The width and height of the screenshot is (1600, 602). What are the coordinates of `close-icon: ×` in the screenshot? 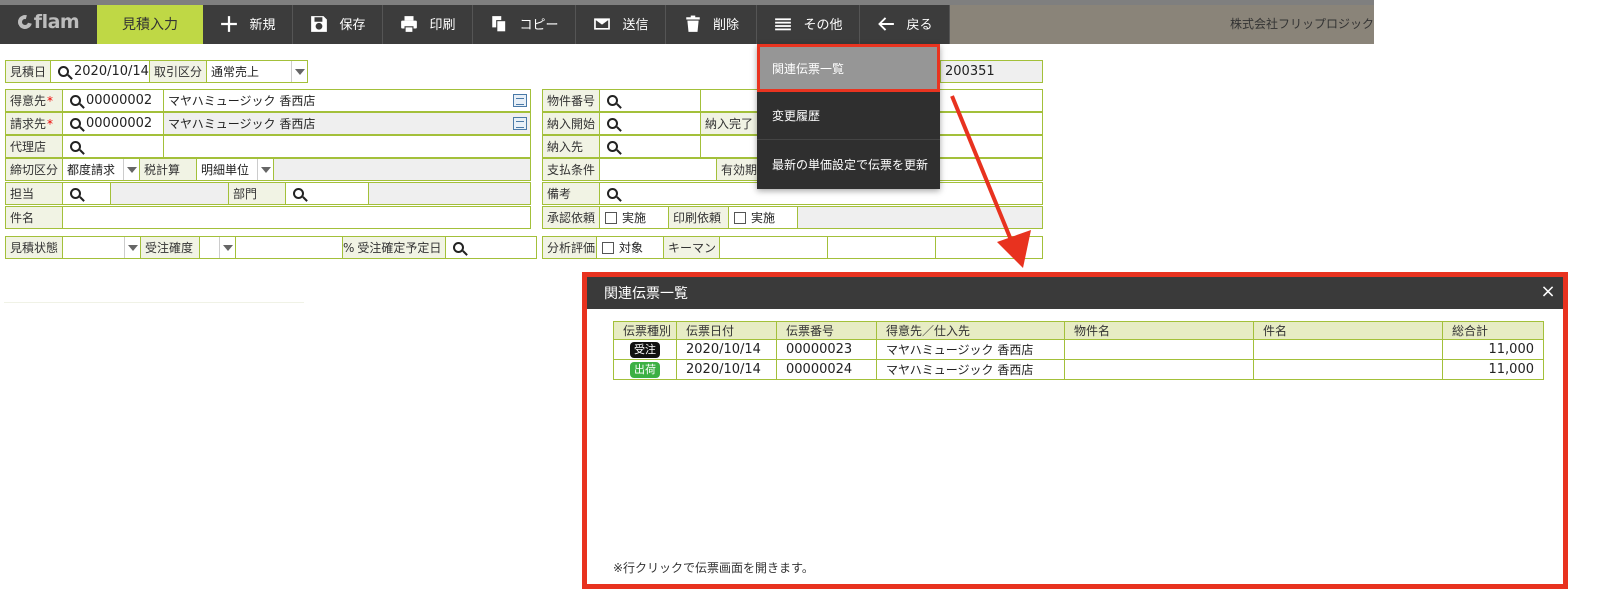 It's located at (1548, 292).